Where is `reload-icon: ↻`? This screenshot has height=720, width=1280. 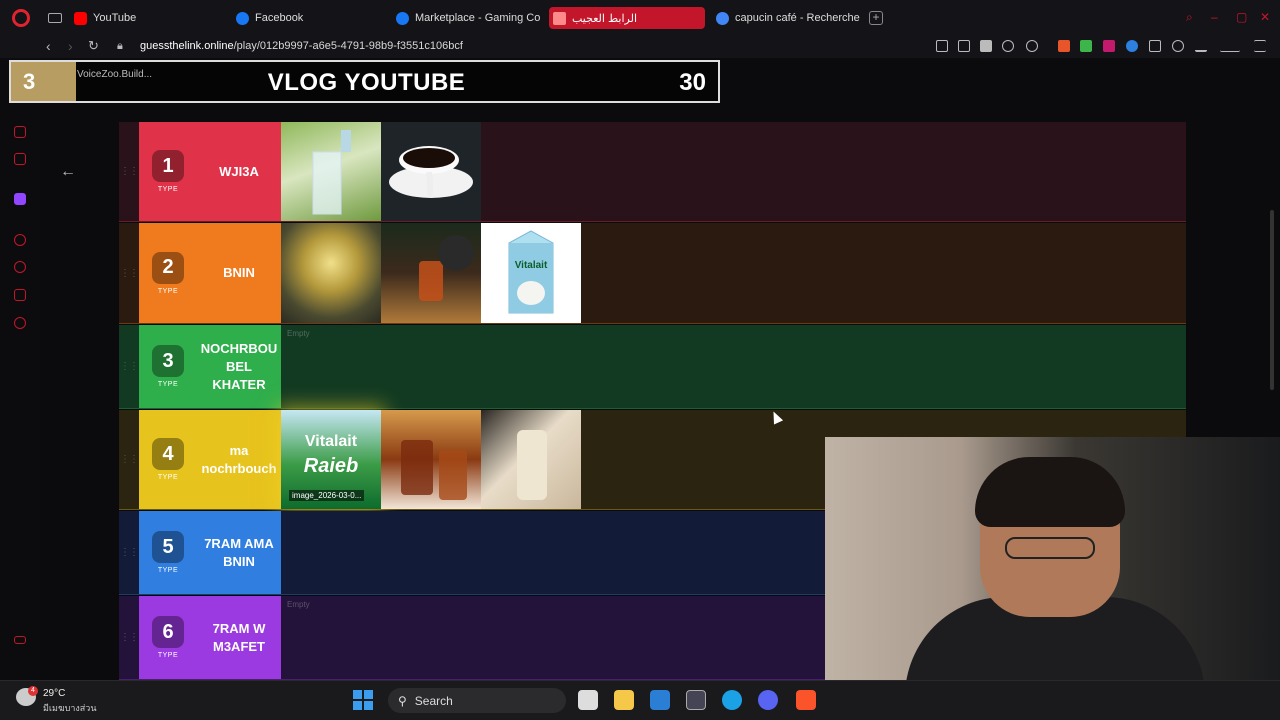
reload-icon: ↻ is located at coordinates (93, 46).